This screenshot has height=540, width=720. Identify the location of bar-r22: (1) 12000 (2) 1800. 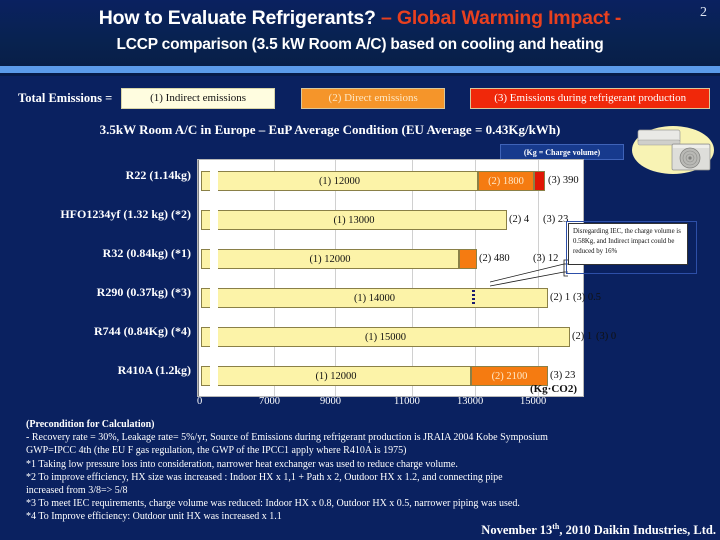
(390, 181).